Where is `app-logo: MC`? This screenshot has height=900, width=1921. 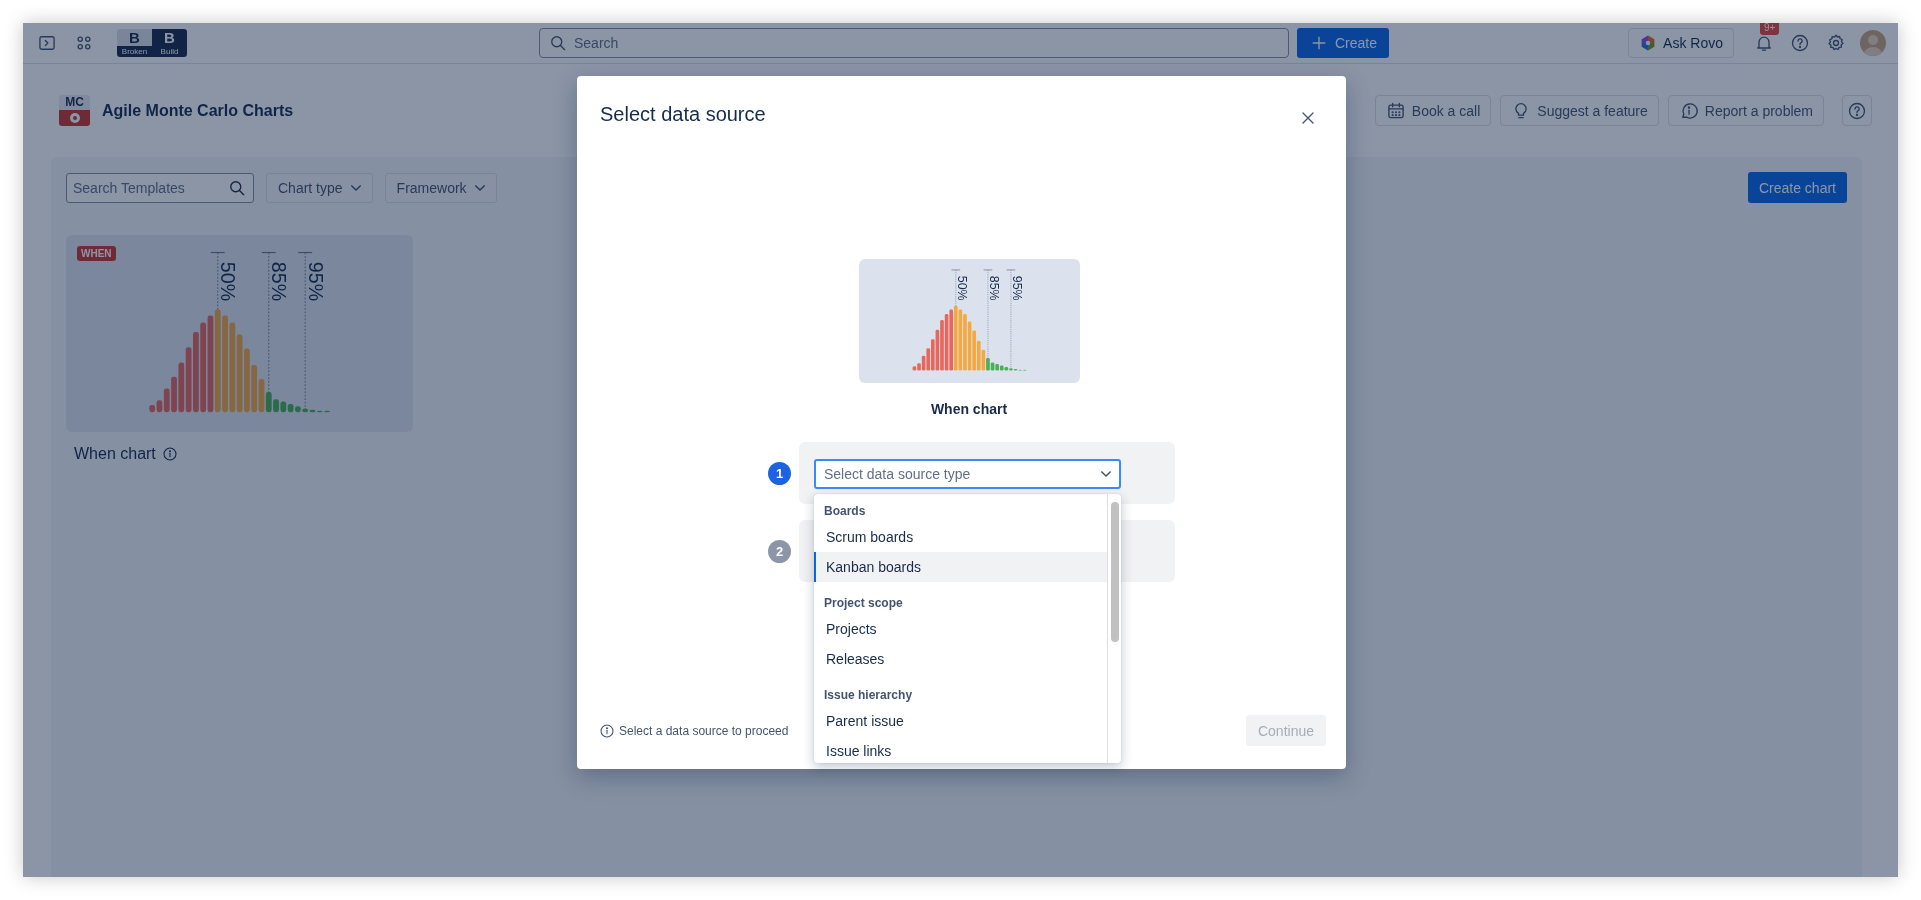 app-logo: MC is located at coordinates (74, 110).